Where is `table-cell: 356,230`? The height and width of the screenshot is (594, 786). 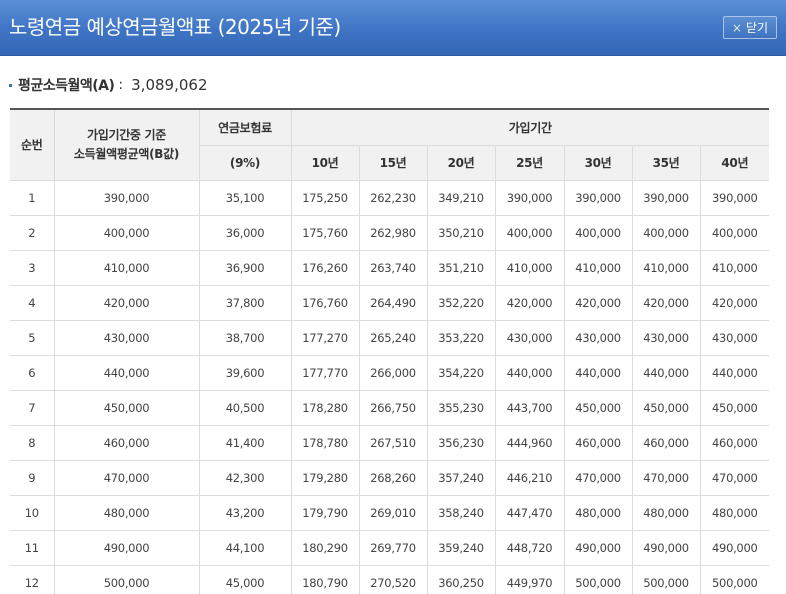
table-cell: 356,230 is located at coordinates (461, 442).